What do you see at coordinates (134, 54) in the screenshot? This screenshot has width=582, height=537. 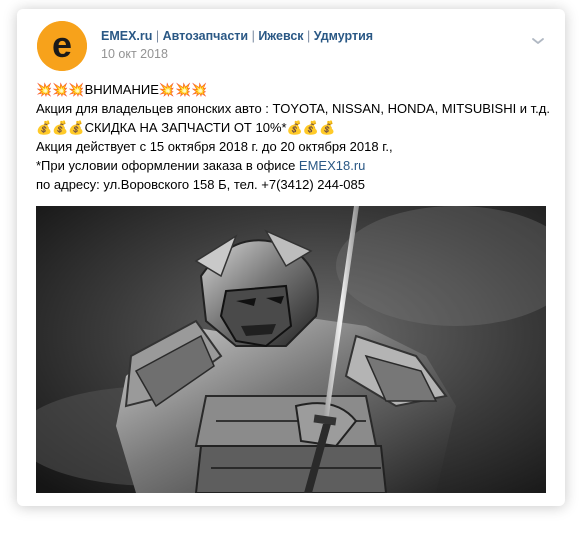 I see `post-date: 10 окт 2018` at bounding box center [134, 54].